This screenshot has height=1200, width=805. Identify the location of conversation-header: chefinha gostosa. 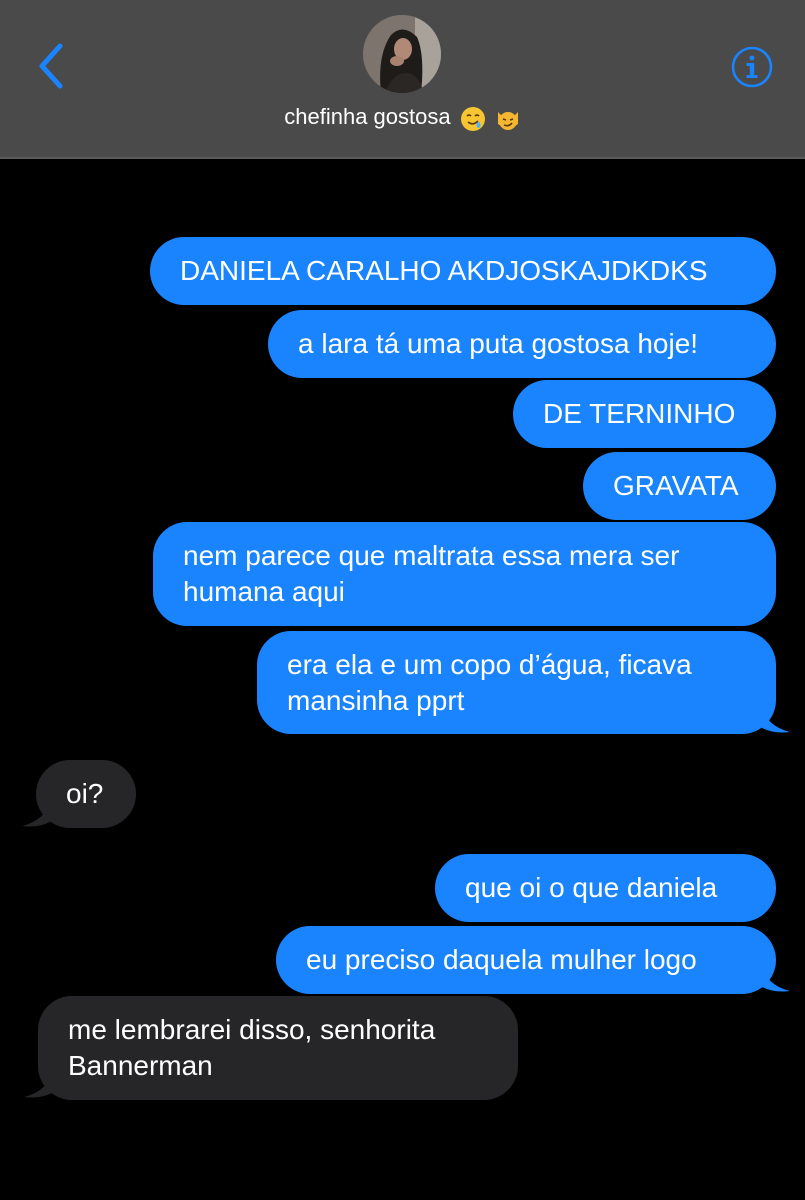
(402, 79).